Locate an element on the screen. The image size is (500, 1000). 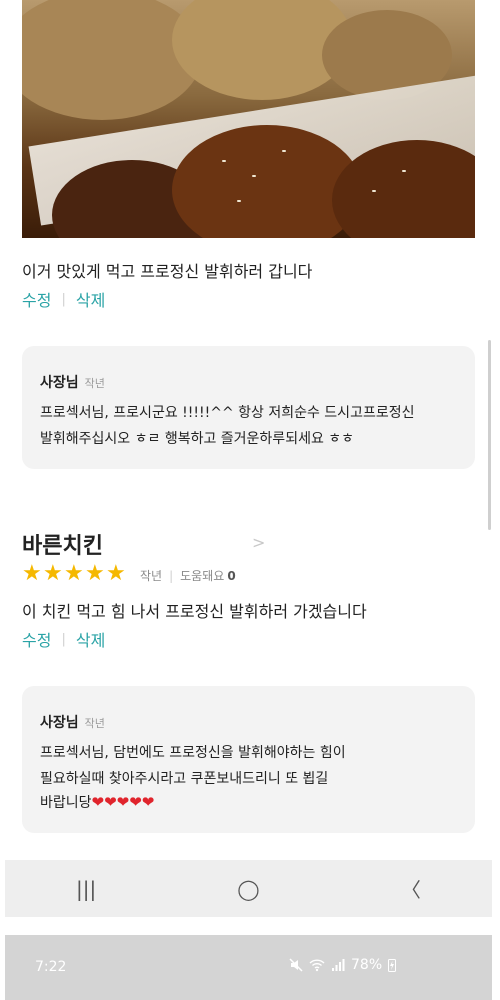
home-icon: ◯ is located at coordinates (248, 888).